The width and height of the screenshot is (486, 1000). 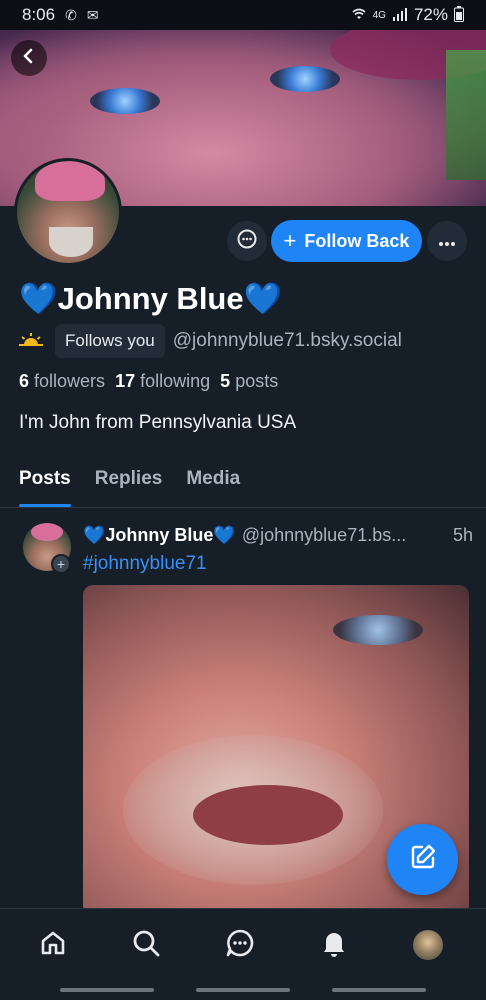 I want to click on posts-label: posts, so click(x=257, y=381).